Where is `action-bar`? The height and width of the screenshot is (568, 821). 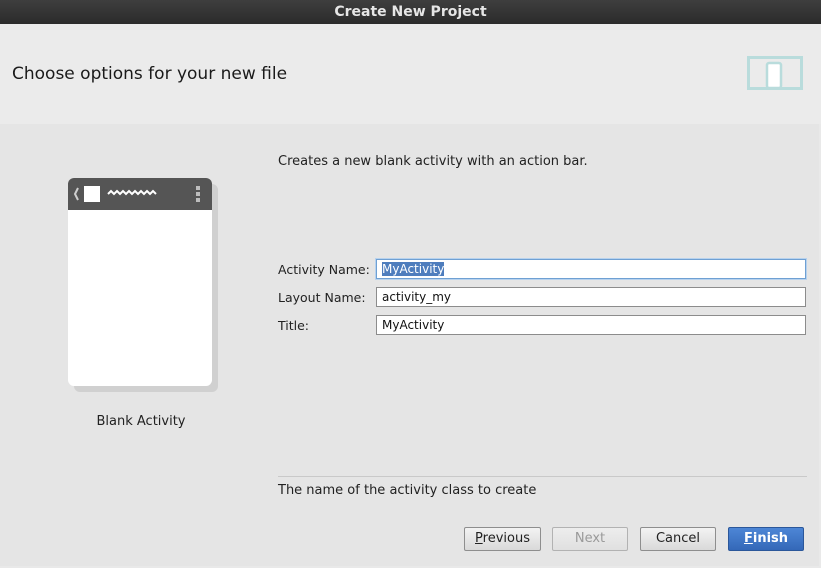
action-bar is located at coordinates (140, 194).